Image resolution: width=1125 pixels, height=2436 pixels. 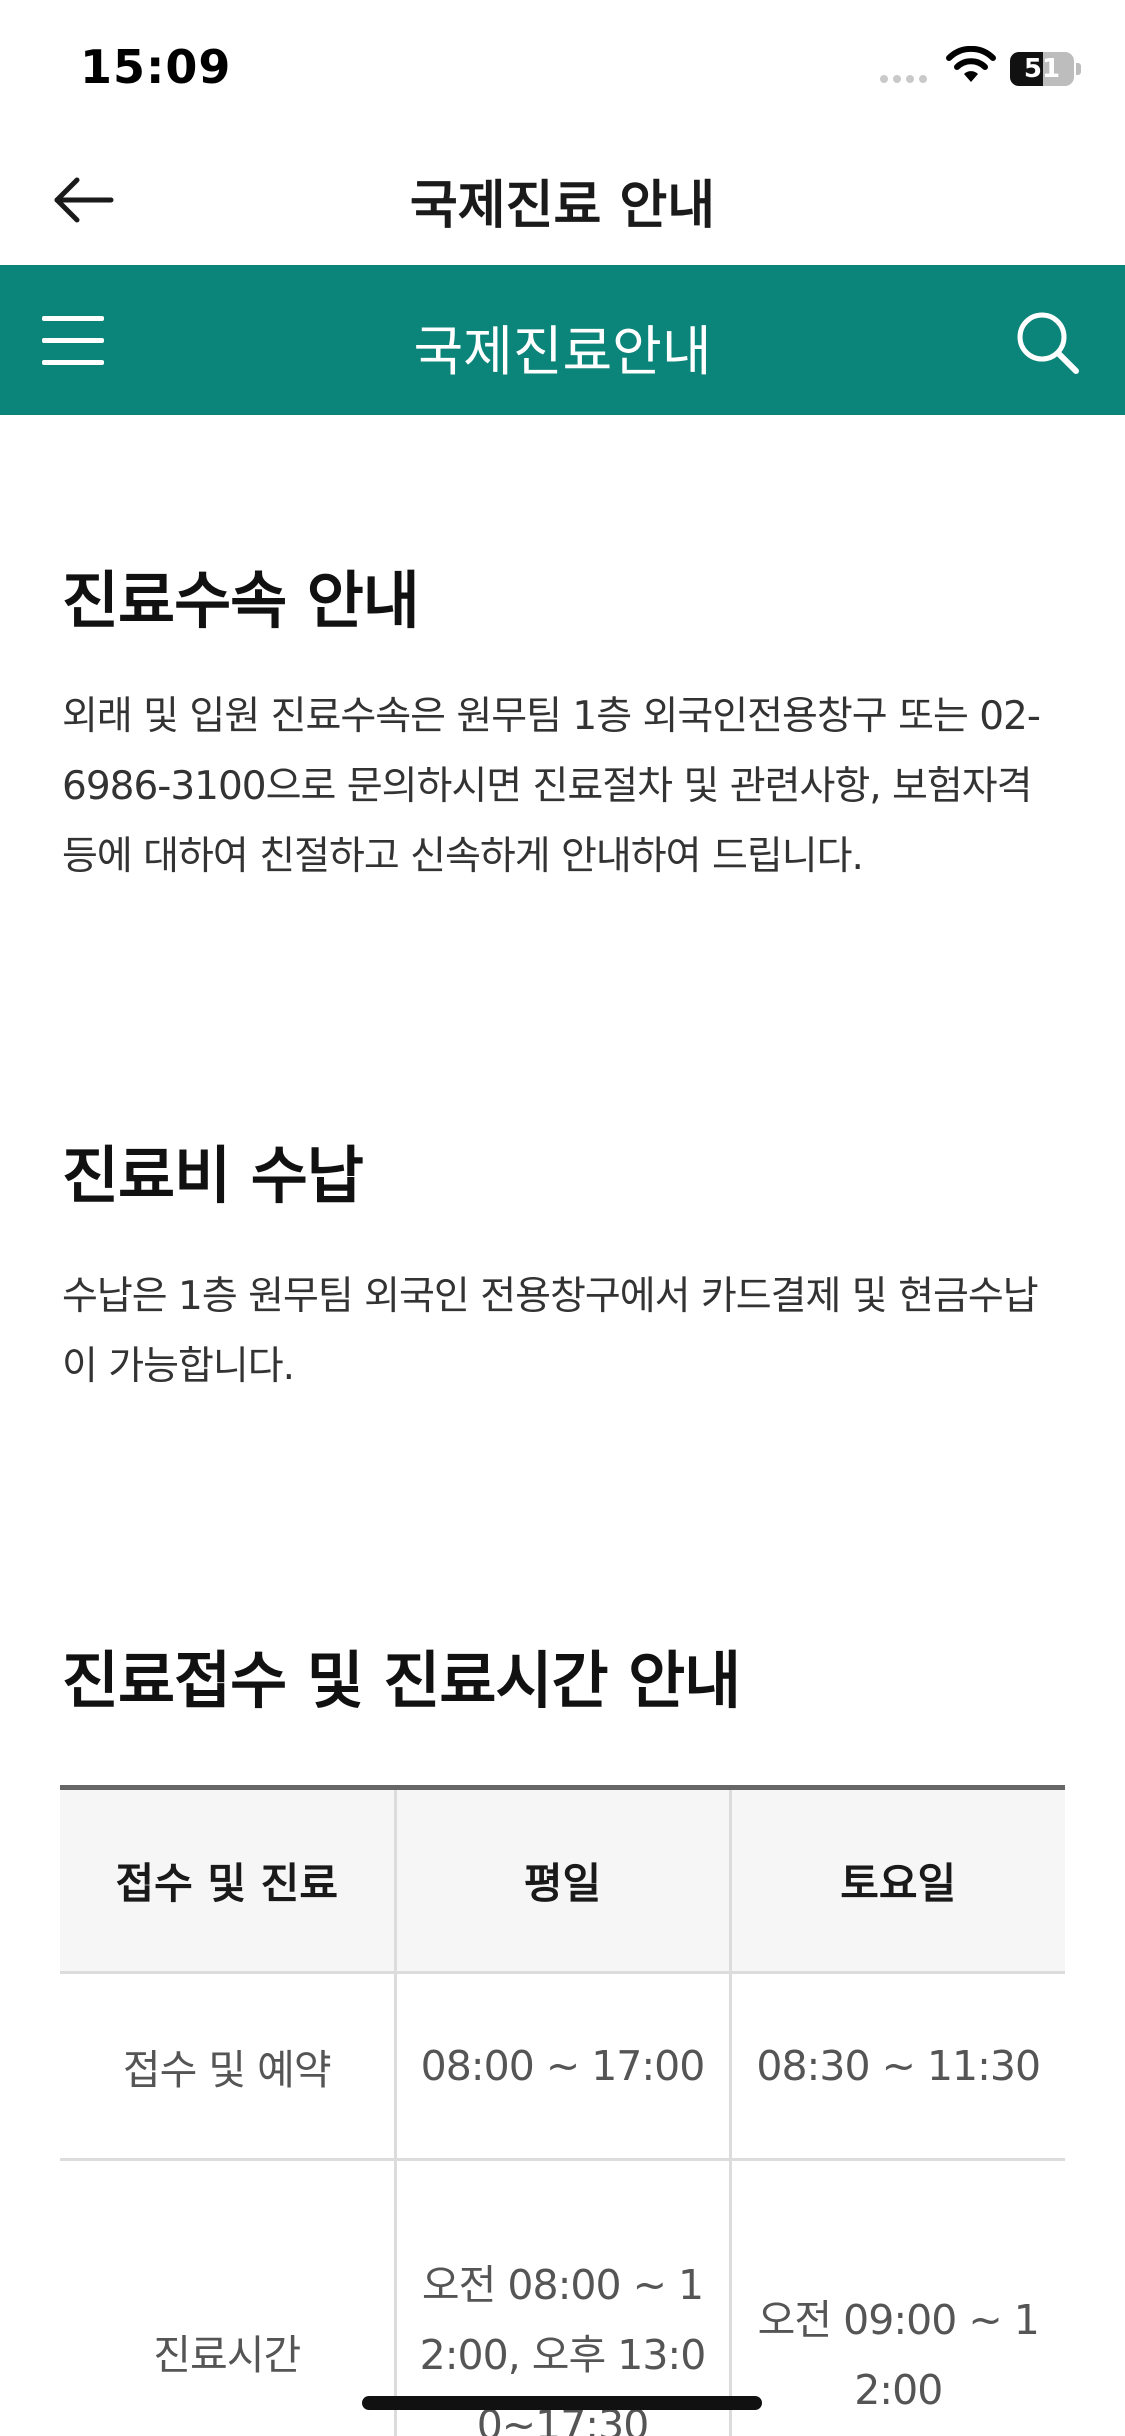 I want to click on cellular-signal-icon, so click(x=903, y=79).